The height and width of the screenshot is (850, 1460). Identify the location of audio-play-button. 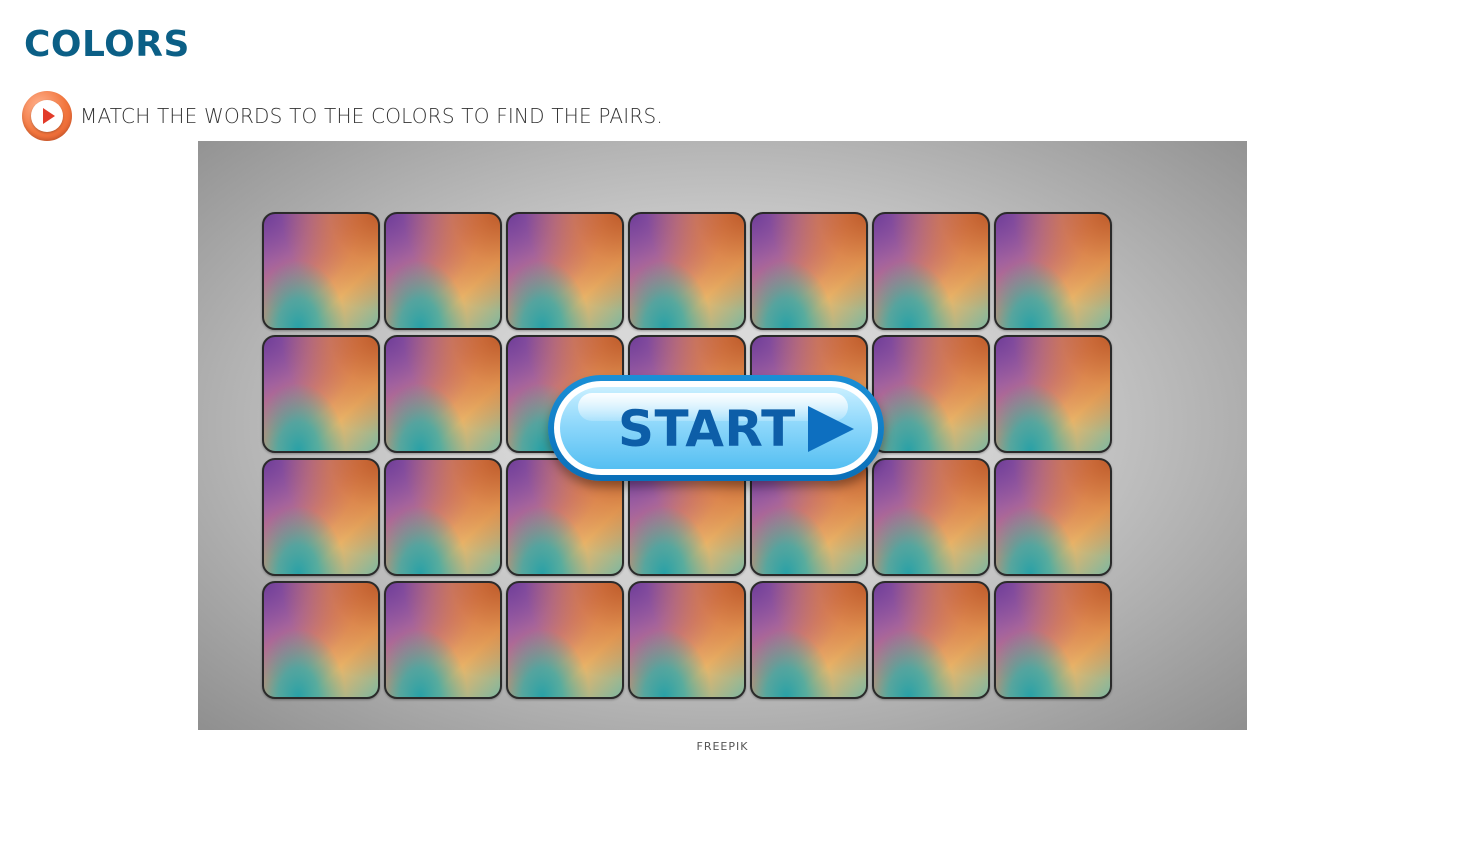
(47, 116).